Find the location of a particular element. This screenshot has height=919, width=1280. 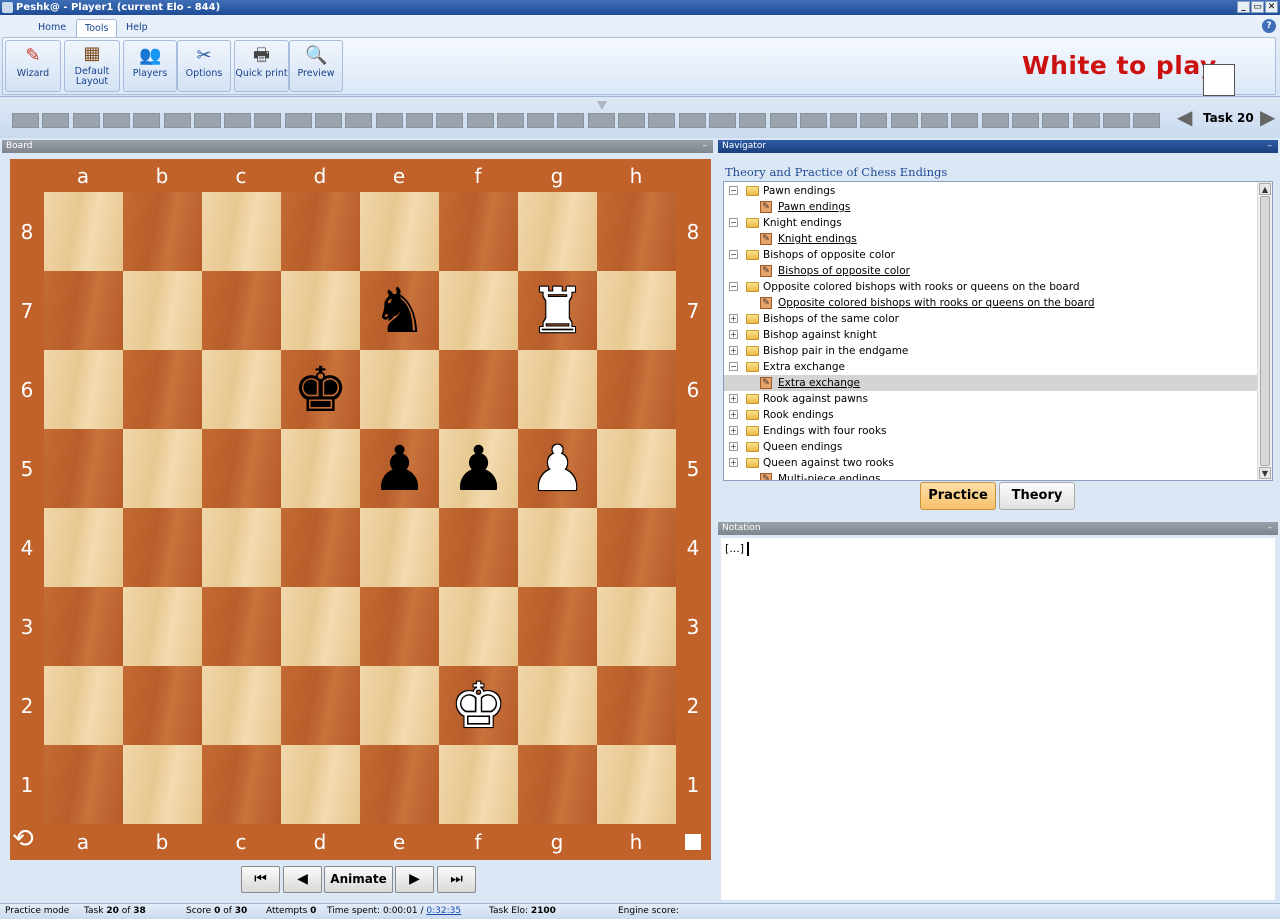

minimize-window-button: _ is located at coordinates (1243, 7).